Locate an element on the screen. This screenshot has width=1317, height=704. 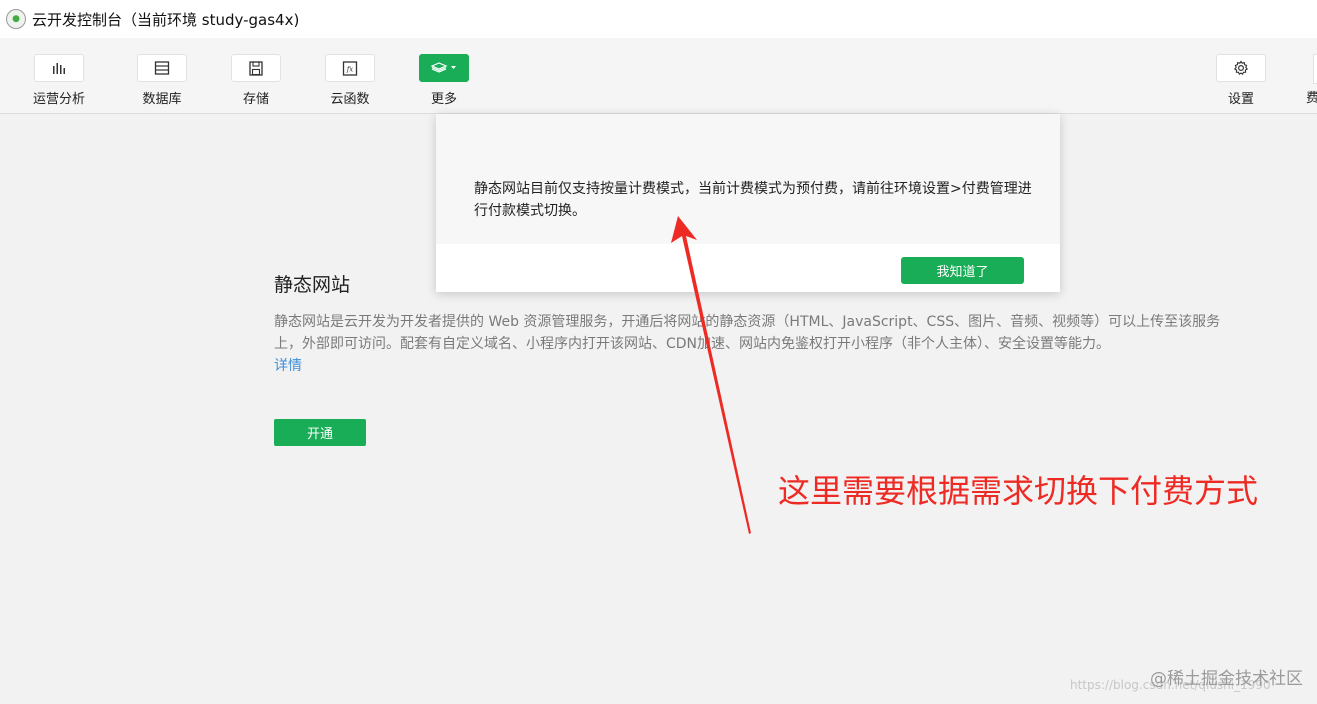
toolbar-item-analytics: 运营分析 is located at coordinates (59, 80).